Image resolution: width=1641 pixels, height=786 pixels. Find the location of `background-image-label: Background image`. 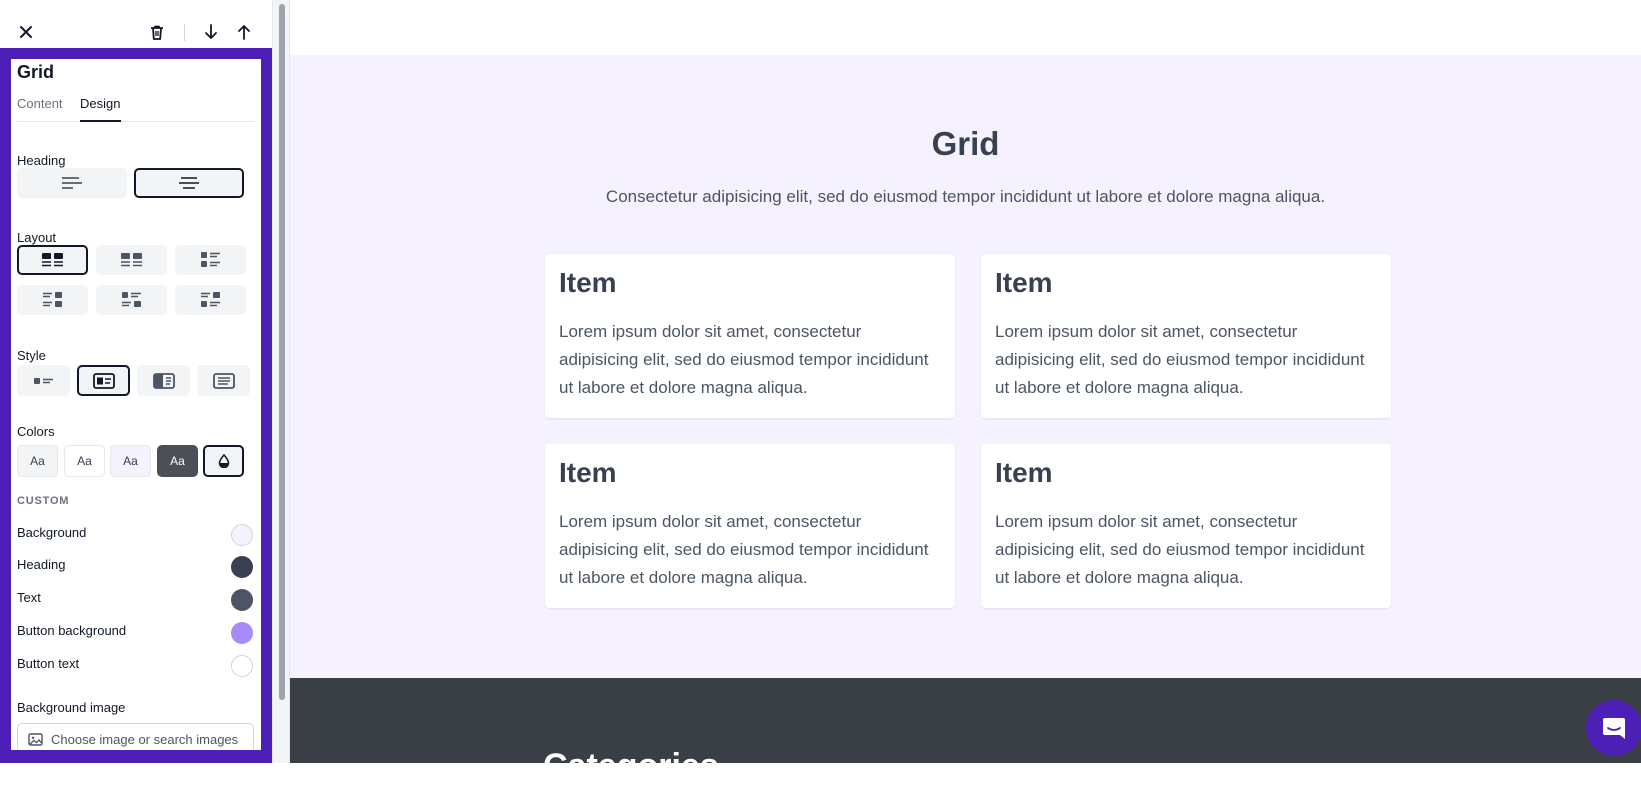

background-image-label: Background image is located at coordinates (71, 707).